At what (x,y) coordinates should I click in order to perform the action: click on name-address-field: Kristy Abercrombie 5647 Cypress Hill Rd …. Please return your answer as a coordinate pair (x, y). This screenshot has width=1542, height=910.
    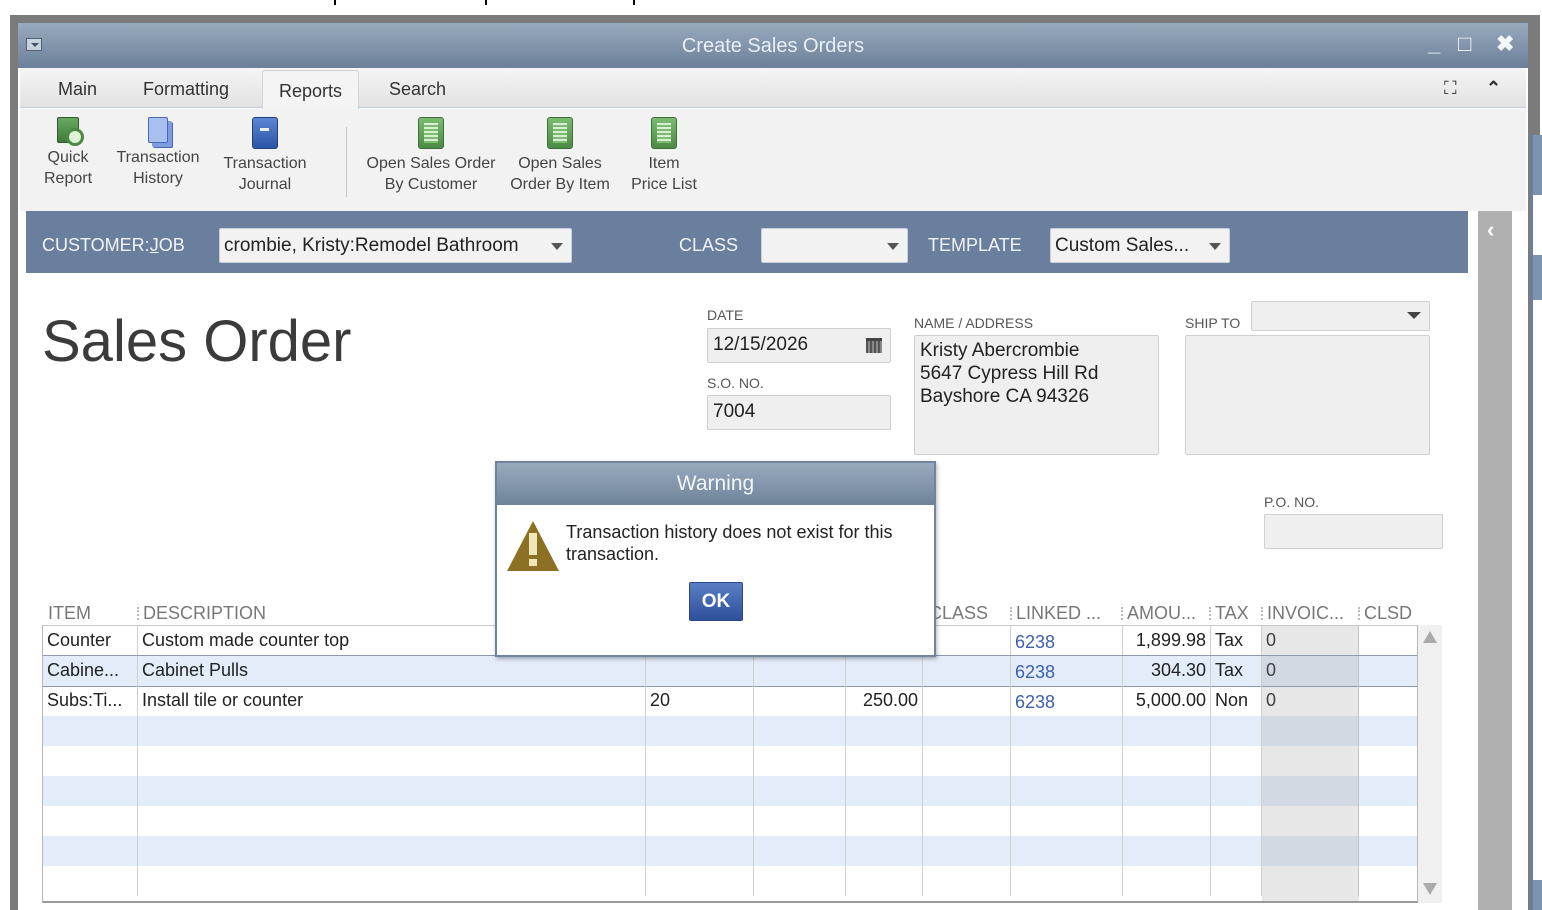
    Looking at the image, I should click on (1036, 395).